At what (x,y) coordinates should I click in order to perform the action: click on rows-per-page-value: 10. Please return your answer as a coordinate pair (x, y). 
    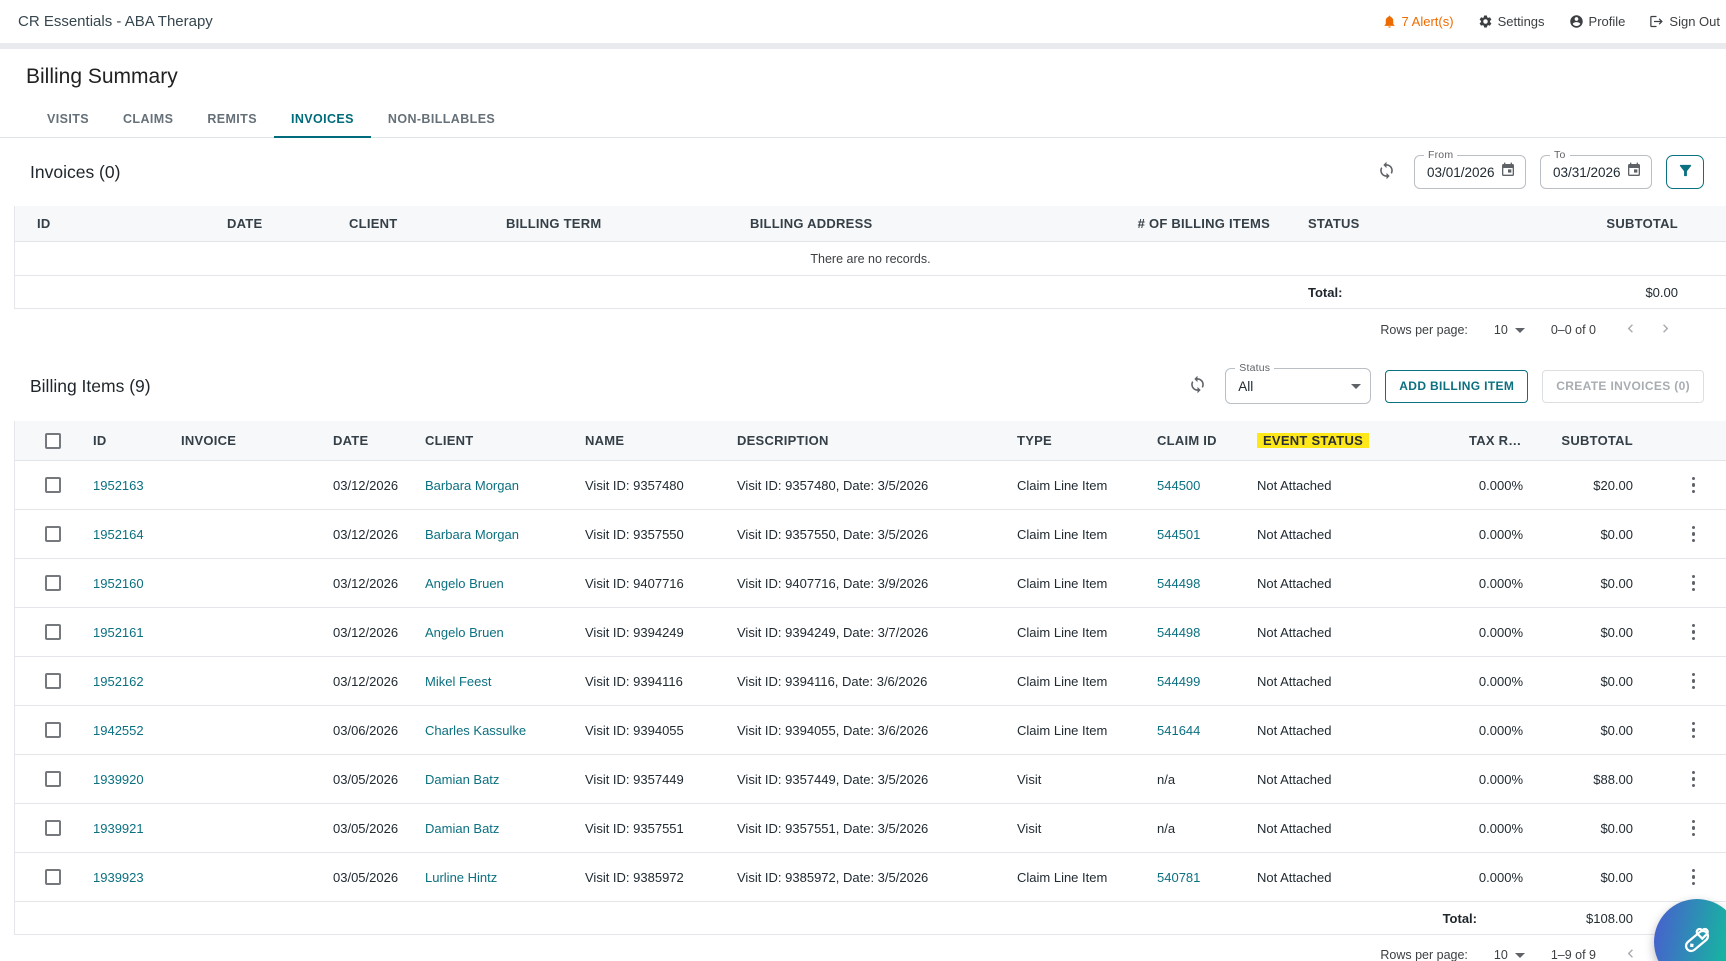
    Looking at the image, I should click on (1500, 330).